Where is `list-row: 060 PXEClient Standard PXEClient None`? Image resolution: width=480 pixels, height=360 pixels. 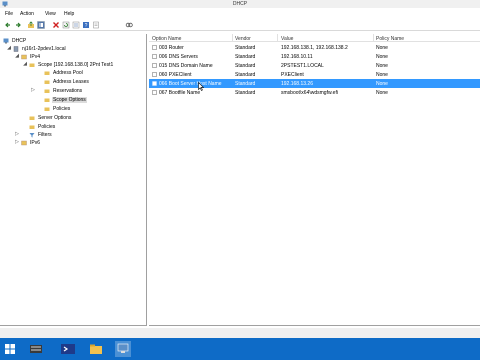 list-row: 060 PXEClient Standard PXEClient None is located at coordinates (314, 74).